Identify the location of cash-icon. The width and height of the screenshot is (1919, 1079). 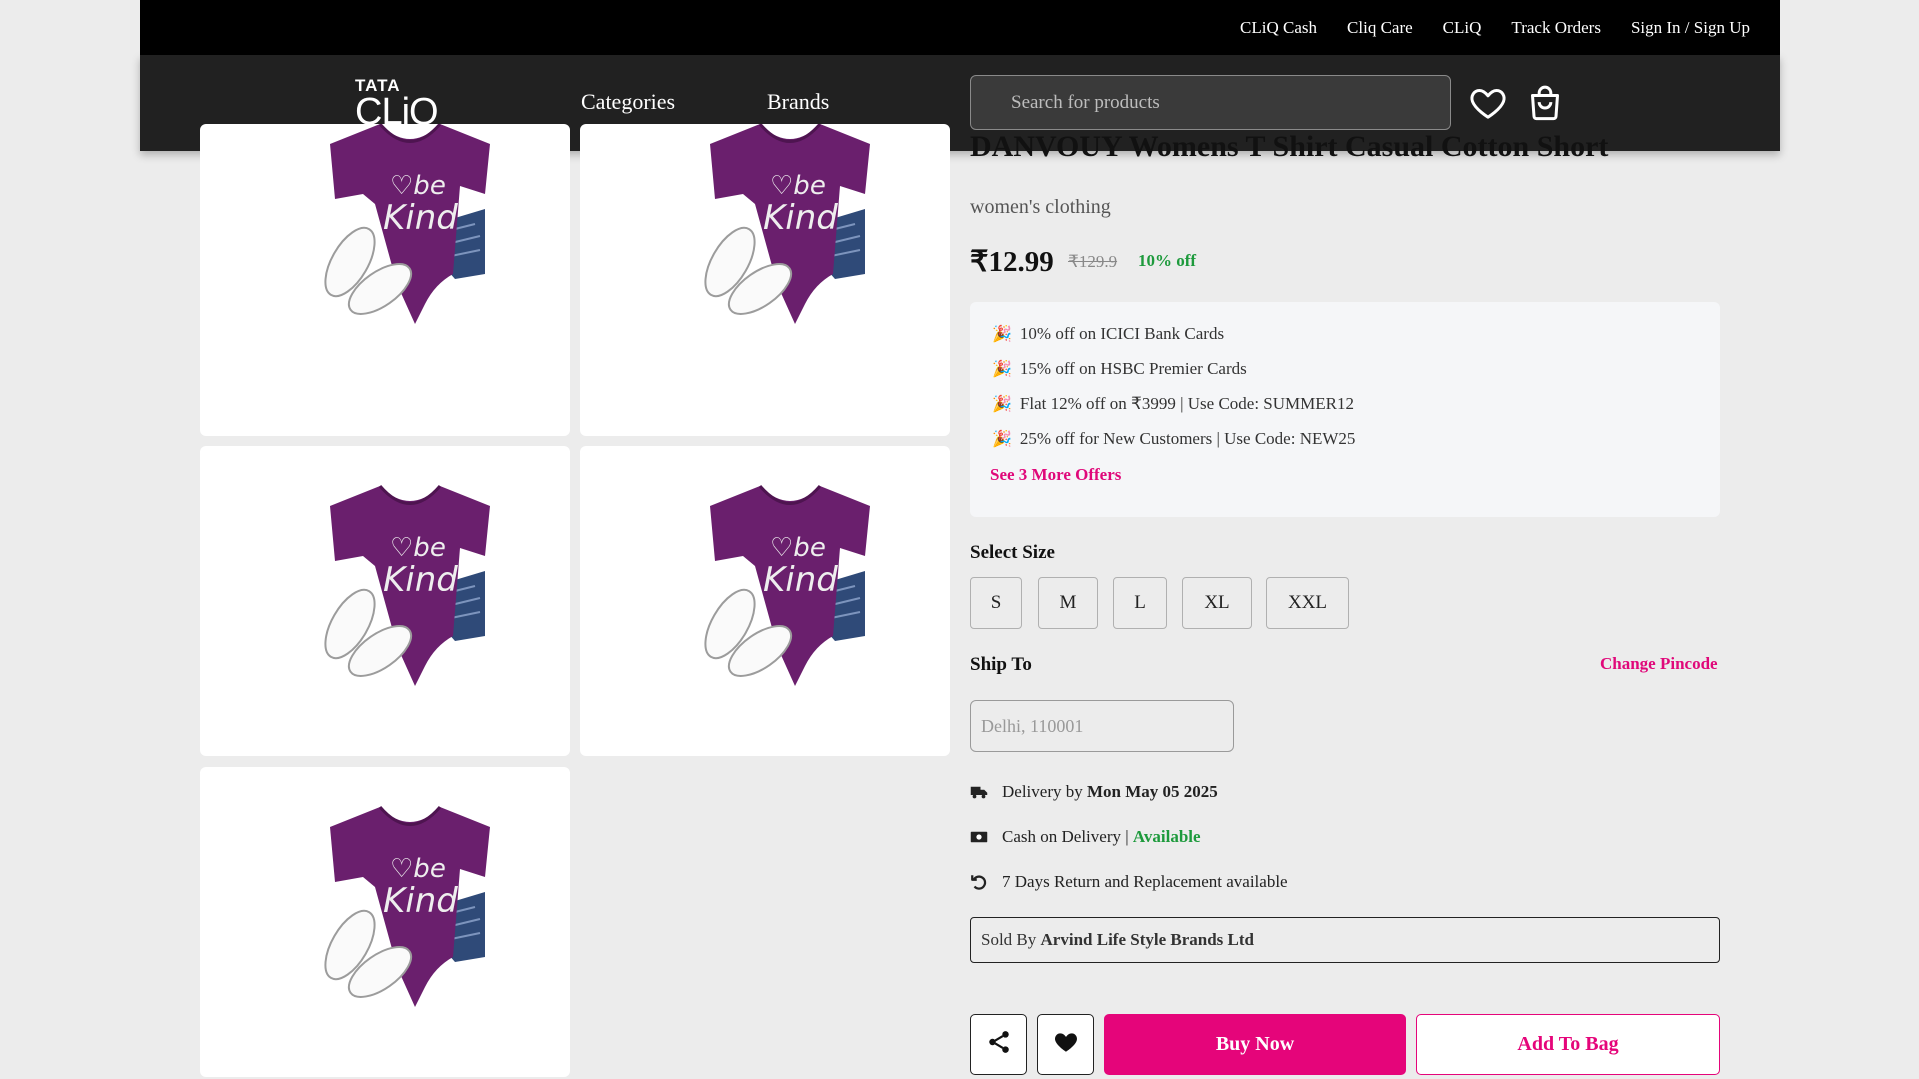
(986, 837).